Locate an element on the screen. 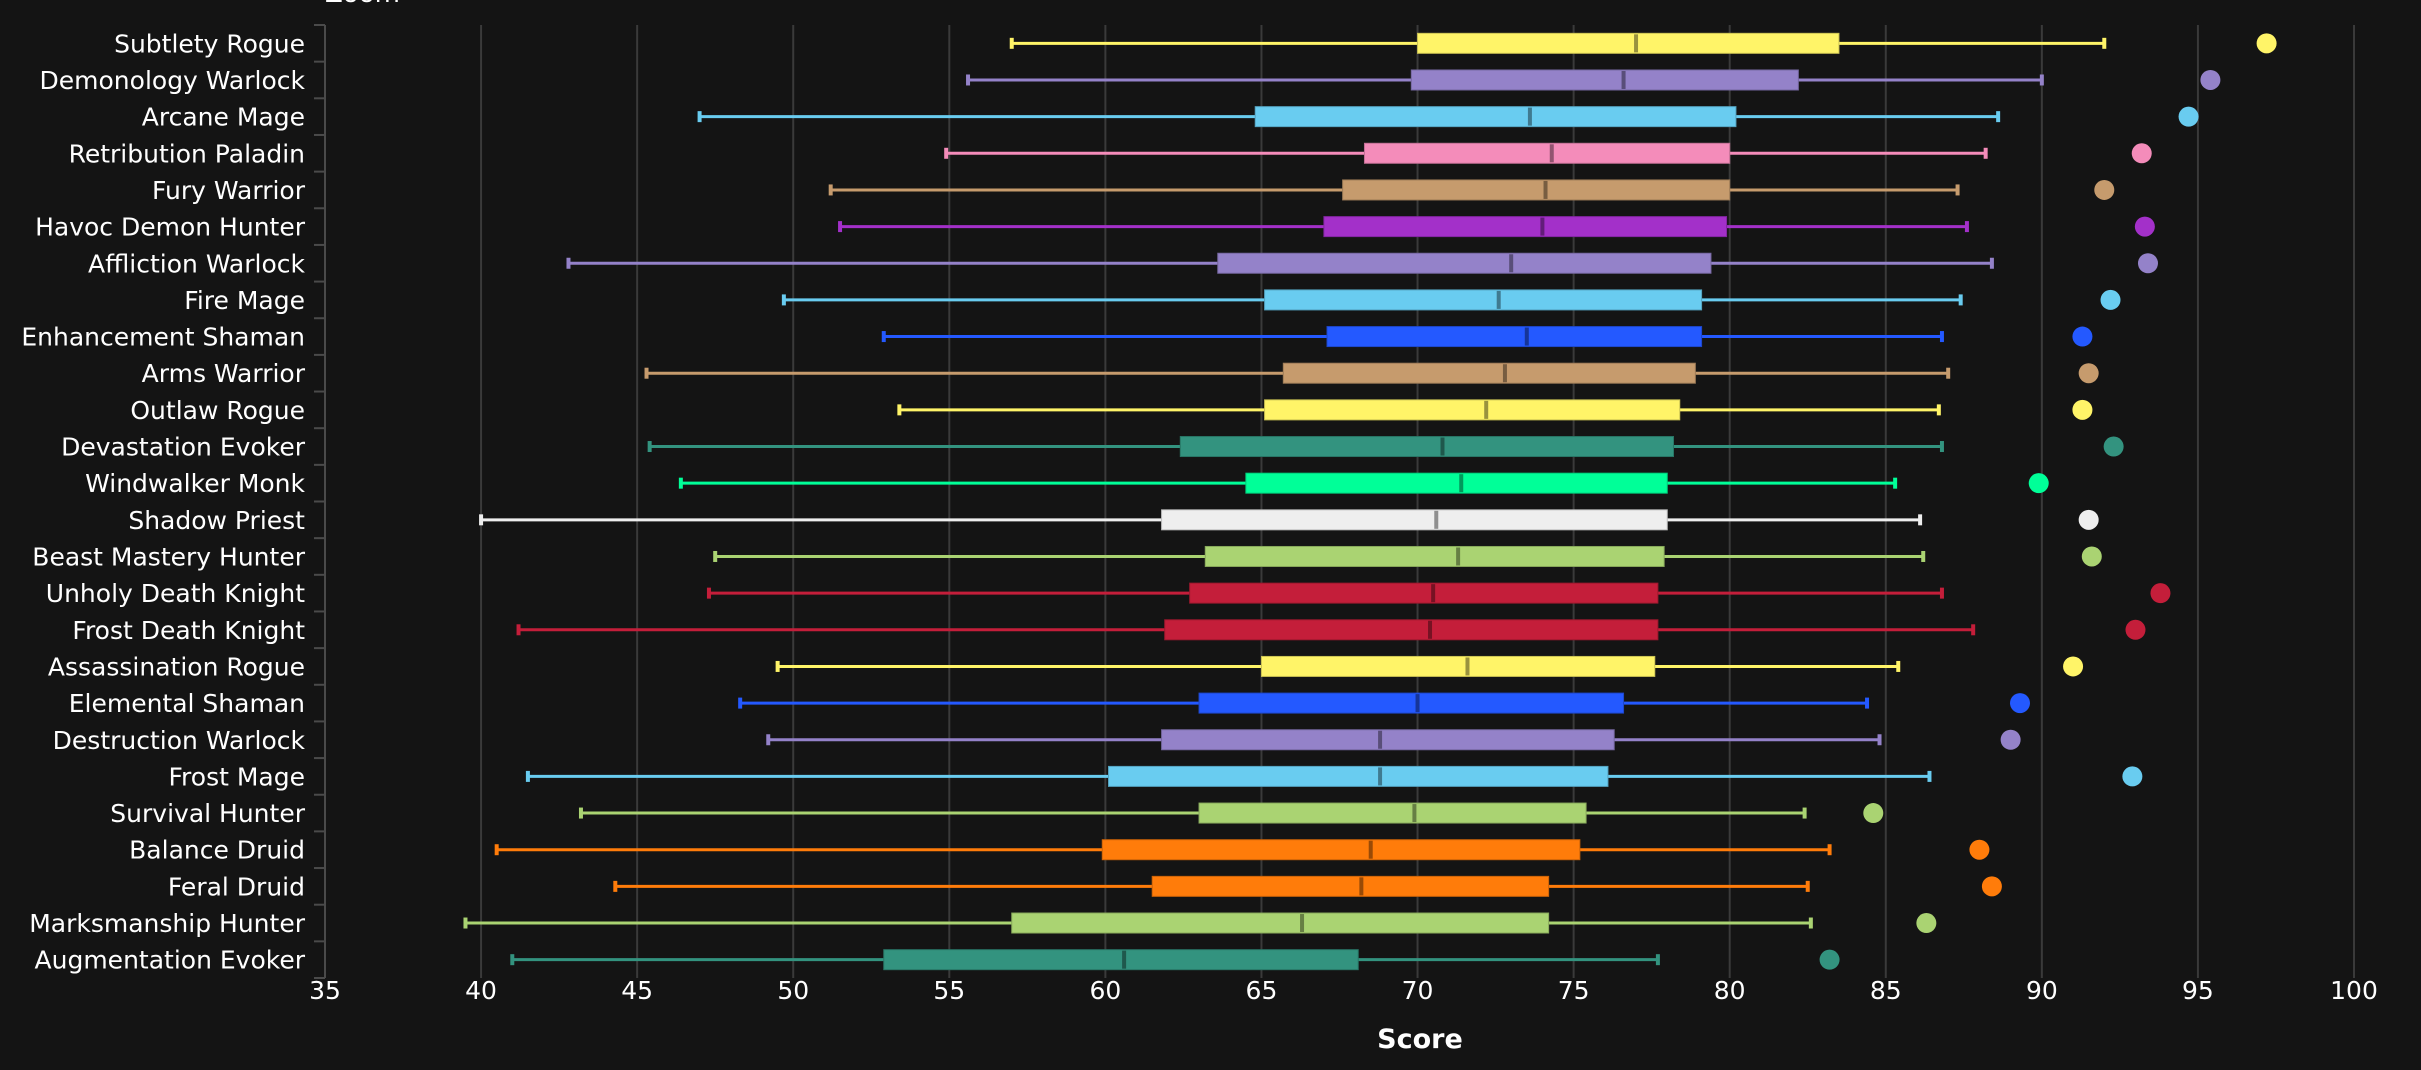  box-enhancement-shaman is located at coordinates (1412, 337).